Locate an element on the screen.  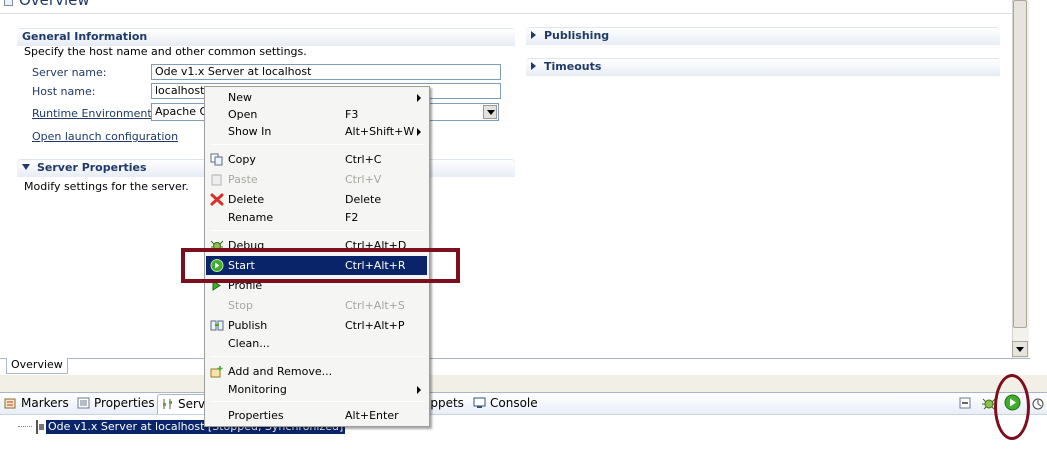
expand-triangle-icon is located at coordinates (26, 167).